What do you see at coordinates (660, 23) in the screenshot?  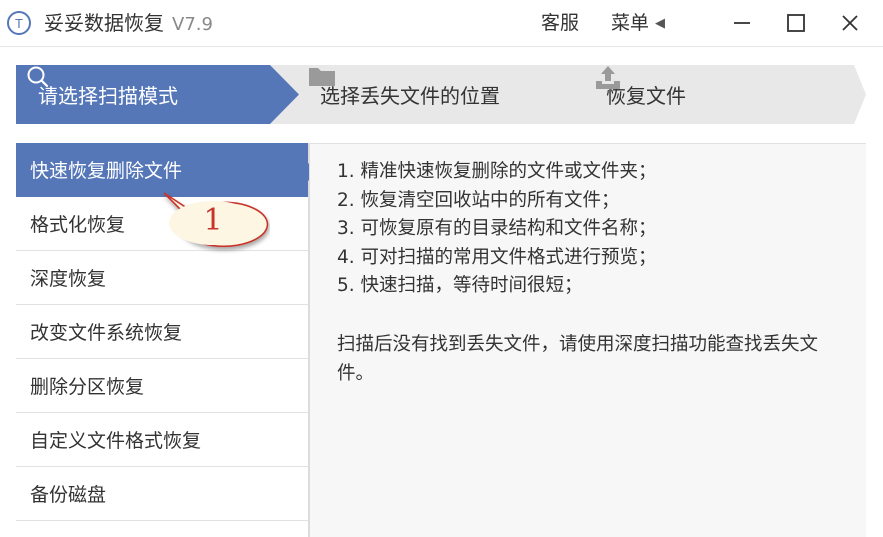 I see `menu-arrow-icon: ◀` at bounding box center [660, 23].